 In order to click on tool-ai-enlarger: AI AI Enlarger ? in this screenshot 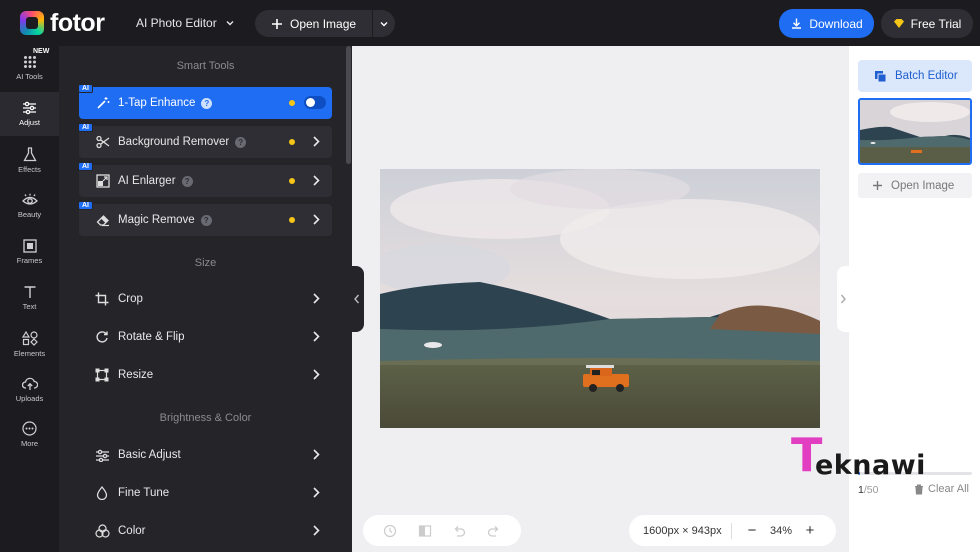, I will do `click(205, 179)`.